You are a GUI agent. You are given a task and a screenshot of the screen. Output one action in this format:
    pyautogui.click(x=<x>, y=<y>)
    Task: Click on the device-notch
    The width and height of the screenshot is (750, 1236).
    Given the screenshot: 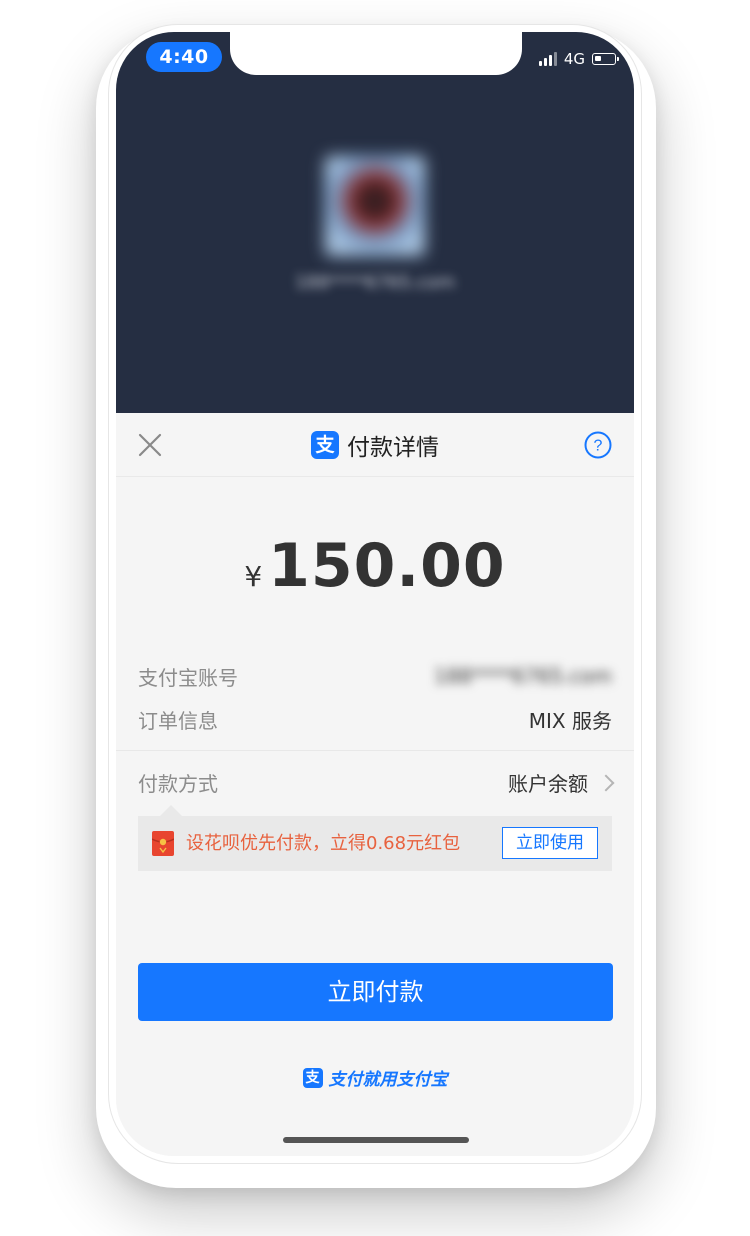 What is the action you would take?
    pyautogui.click(x=376, y=53)
    